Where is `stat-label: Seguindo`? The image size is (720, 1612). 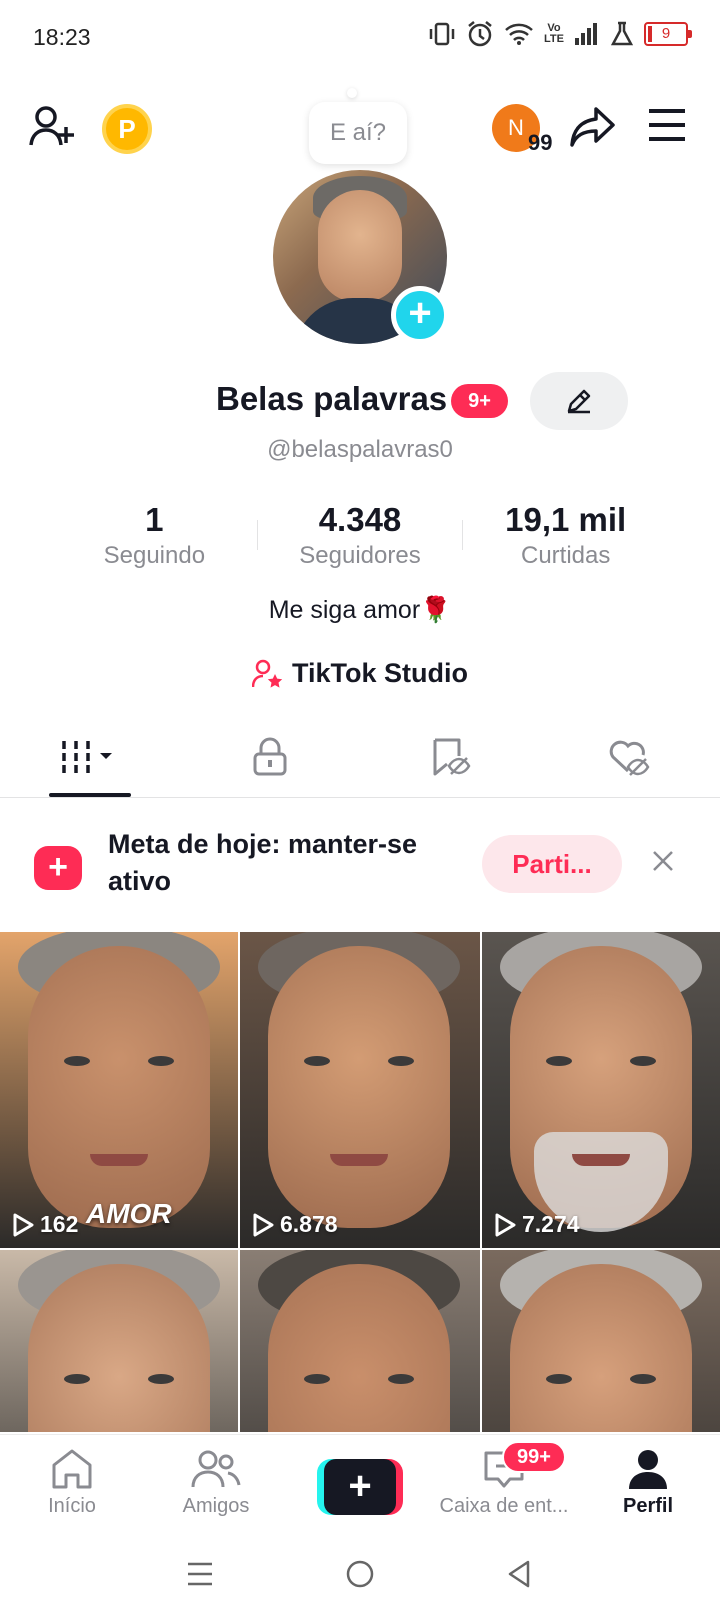
stat-label: Seguindo is located at coordinates (154, 555).